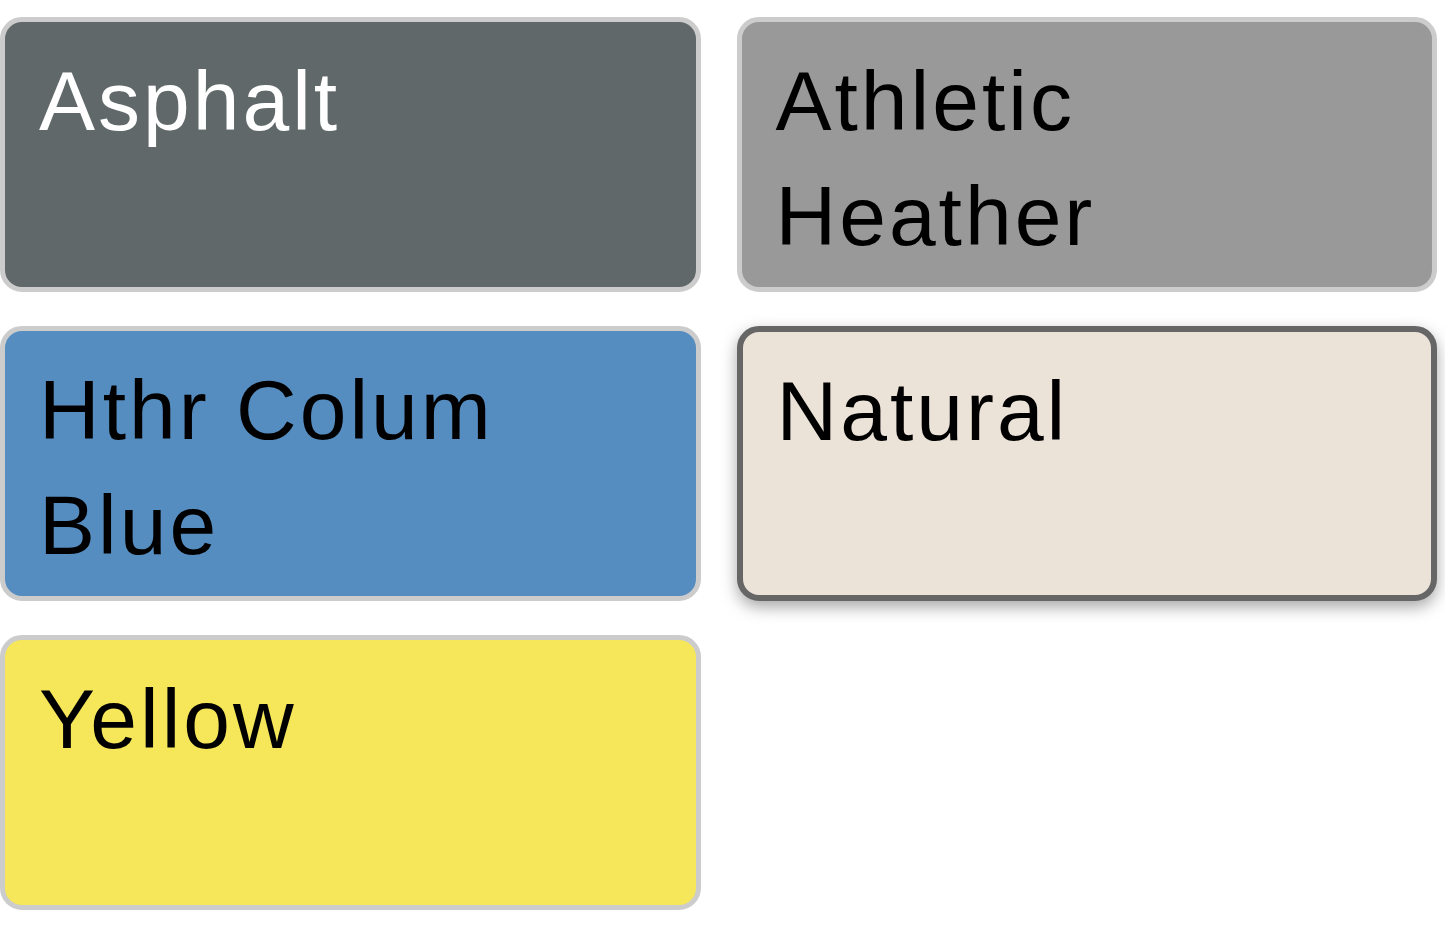  I want to click on color-swatch-button: Athletic Heather, so click(1086, 154).